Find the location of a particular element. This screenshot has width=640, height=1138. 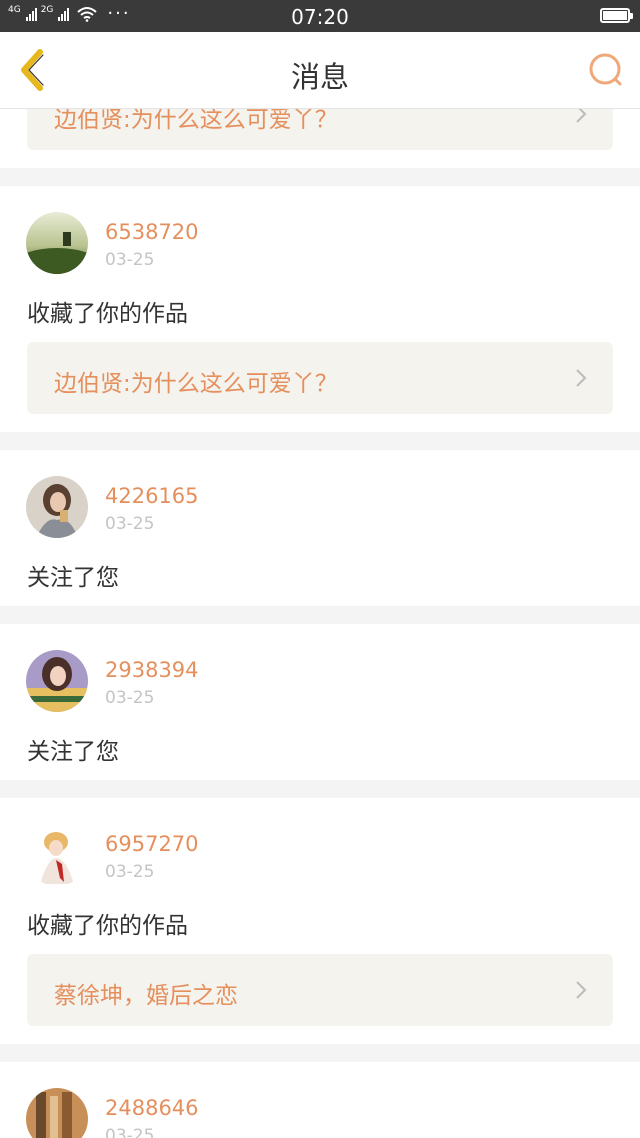

battery-icon is located at coordinates (616, 15).